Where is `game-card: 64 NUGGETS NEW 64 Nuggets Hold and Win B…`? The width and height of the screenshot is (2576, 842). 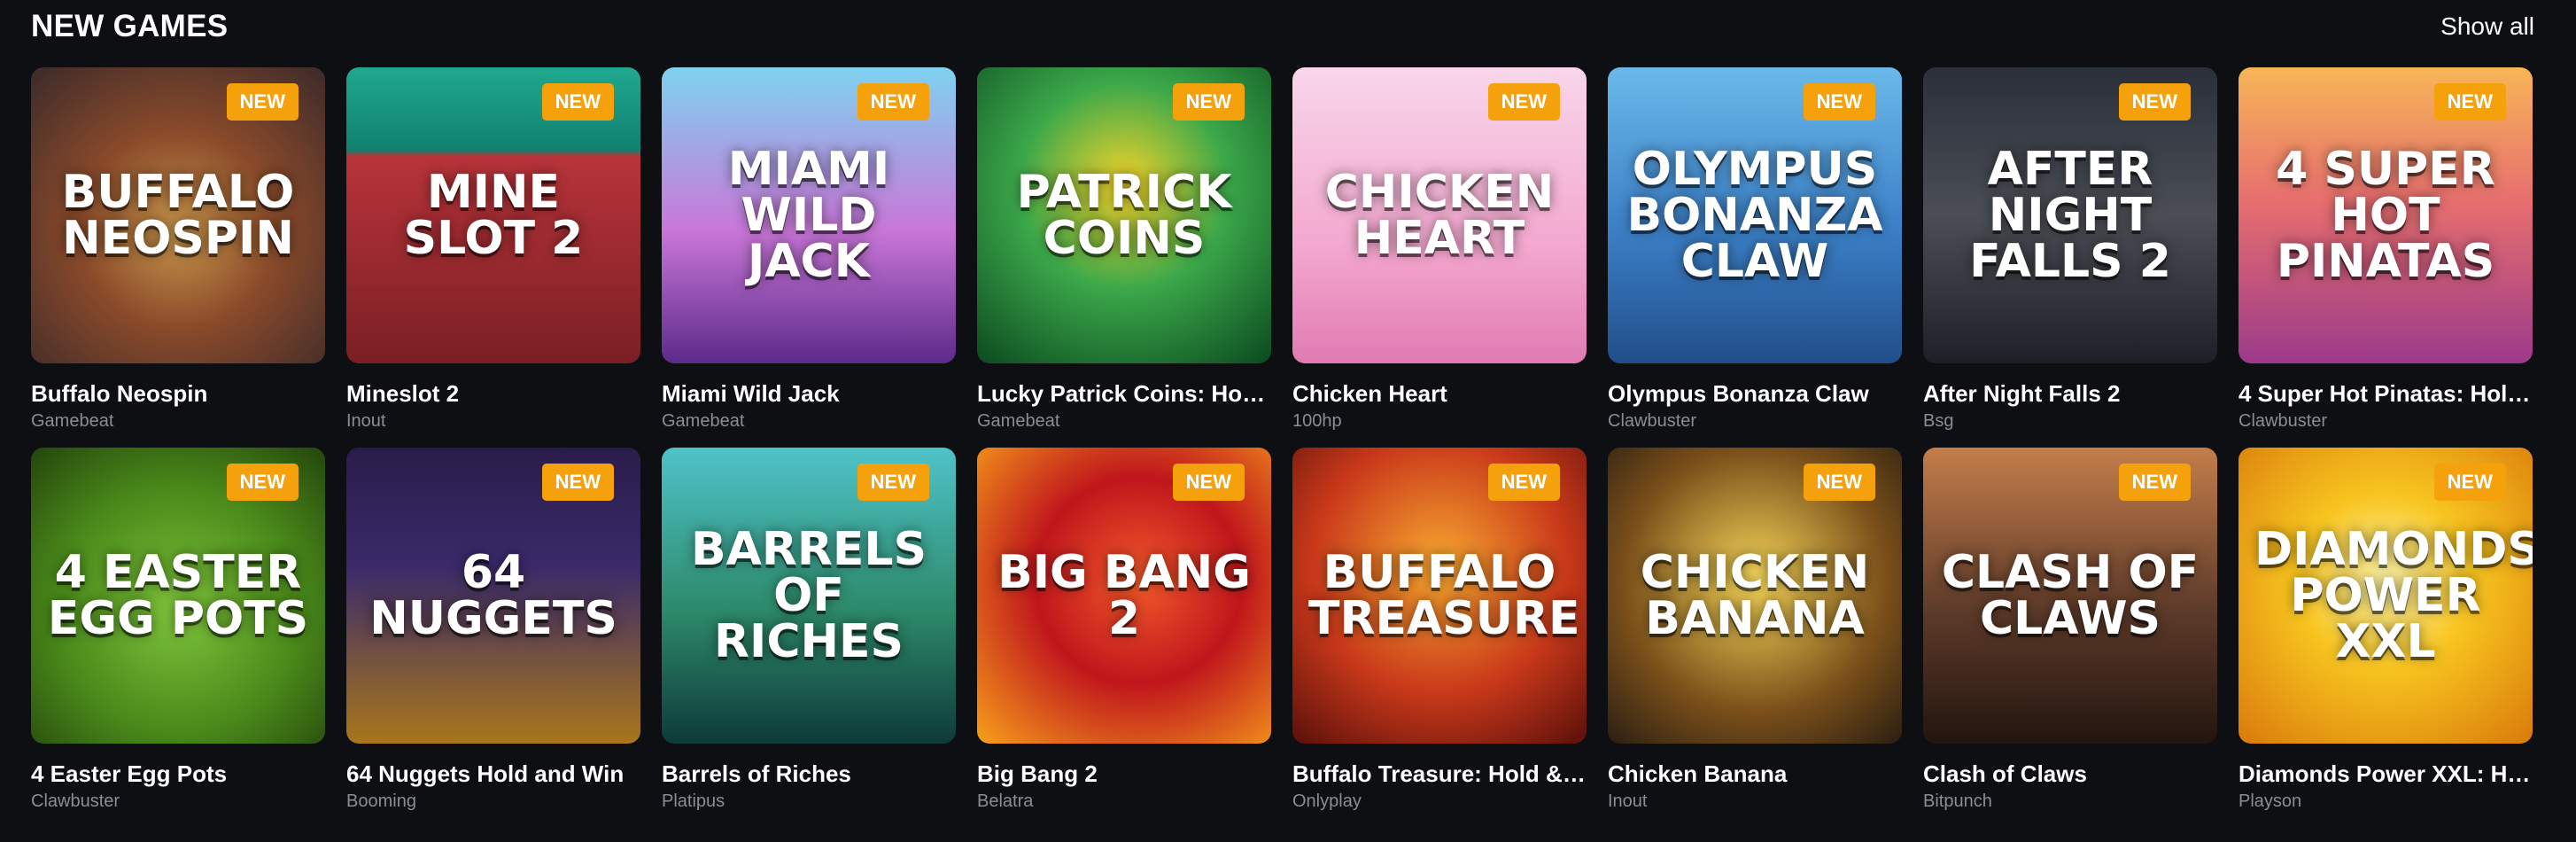
game-card: 64 NUGGETS NEW 64 Nuggets Hold and Win B… is located at coordinates (493, 629).